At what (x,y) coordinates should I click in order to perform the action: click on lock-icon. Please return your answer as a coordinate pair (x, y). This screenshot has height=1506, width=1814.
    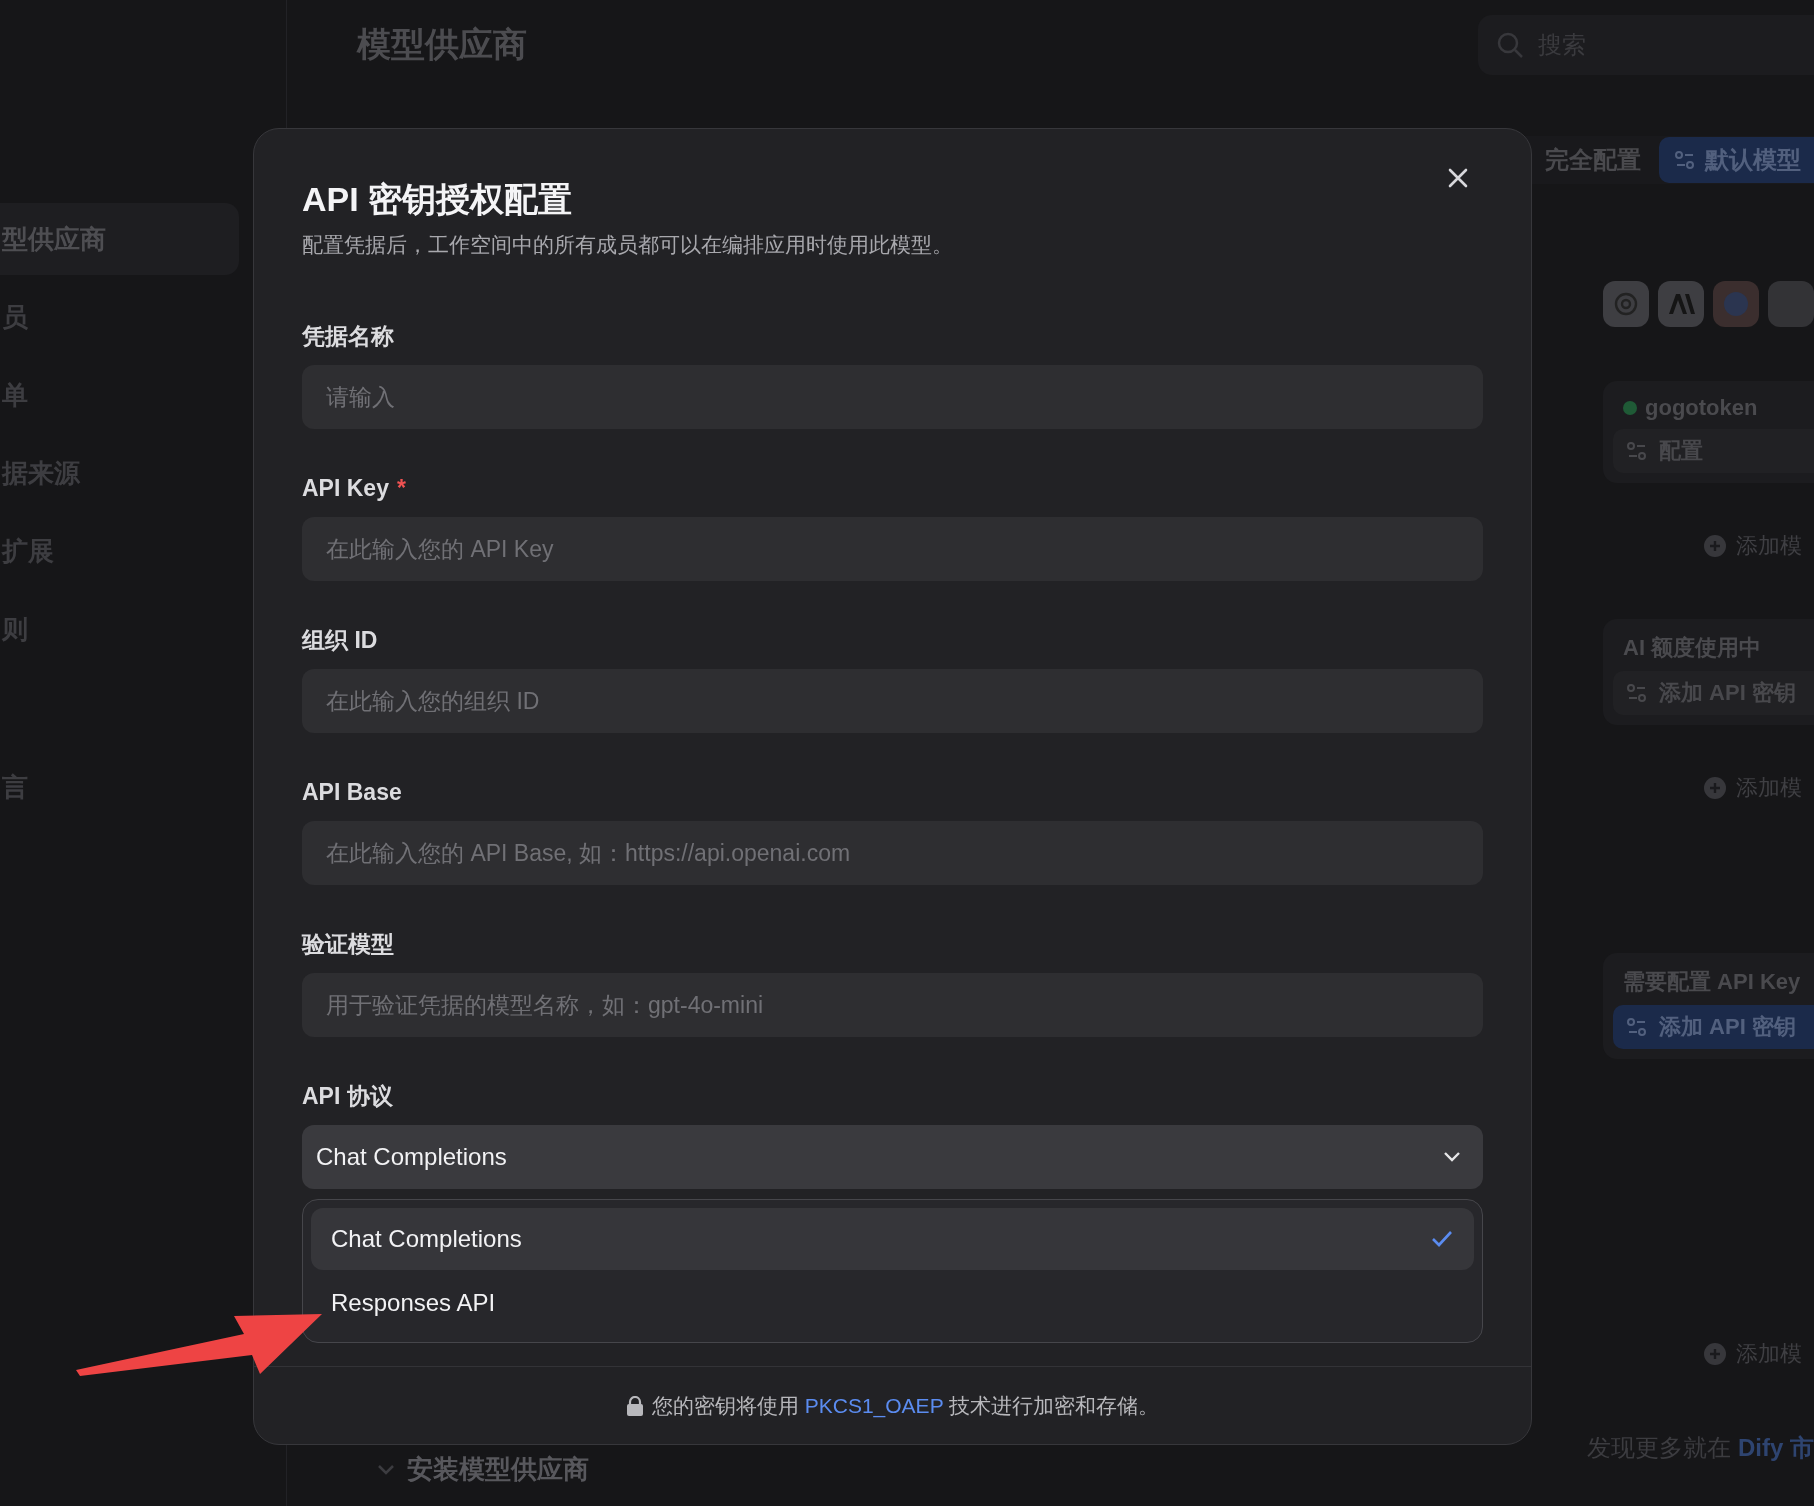
    Looking at the image, I should click on (634, 1406).